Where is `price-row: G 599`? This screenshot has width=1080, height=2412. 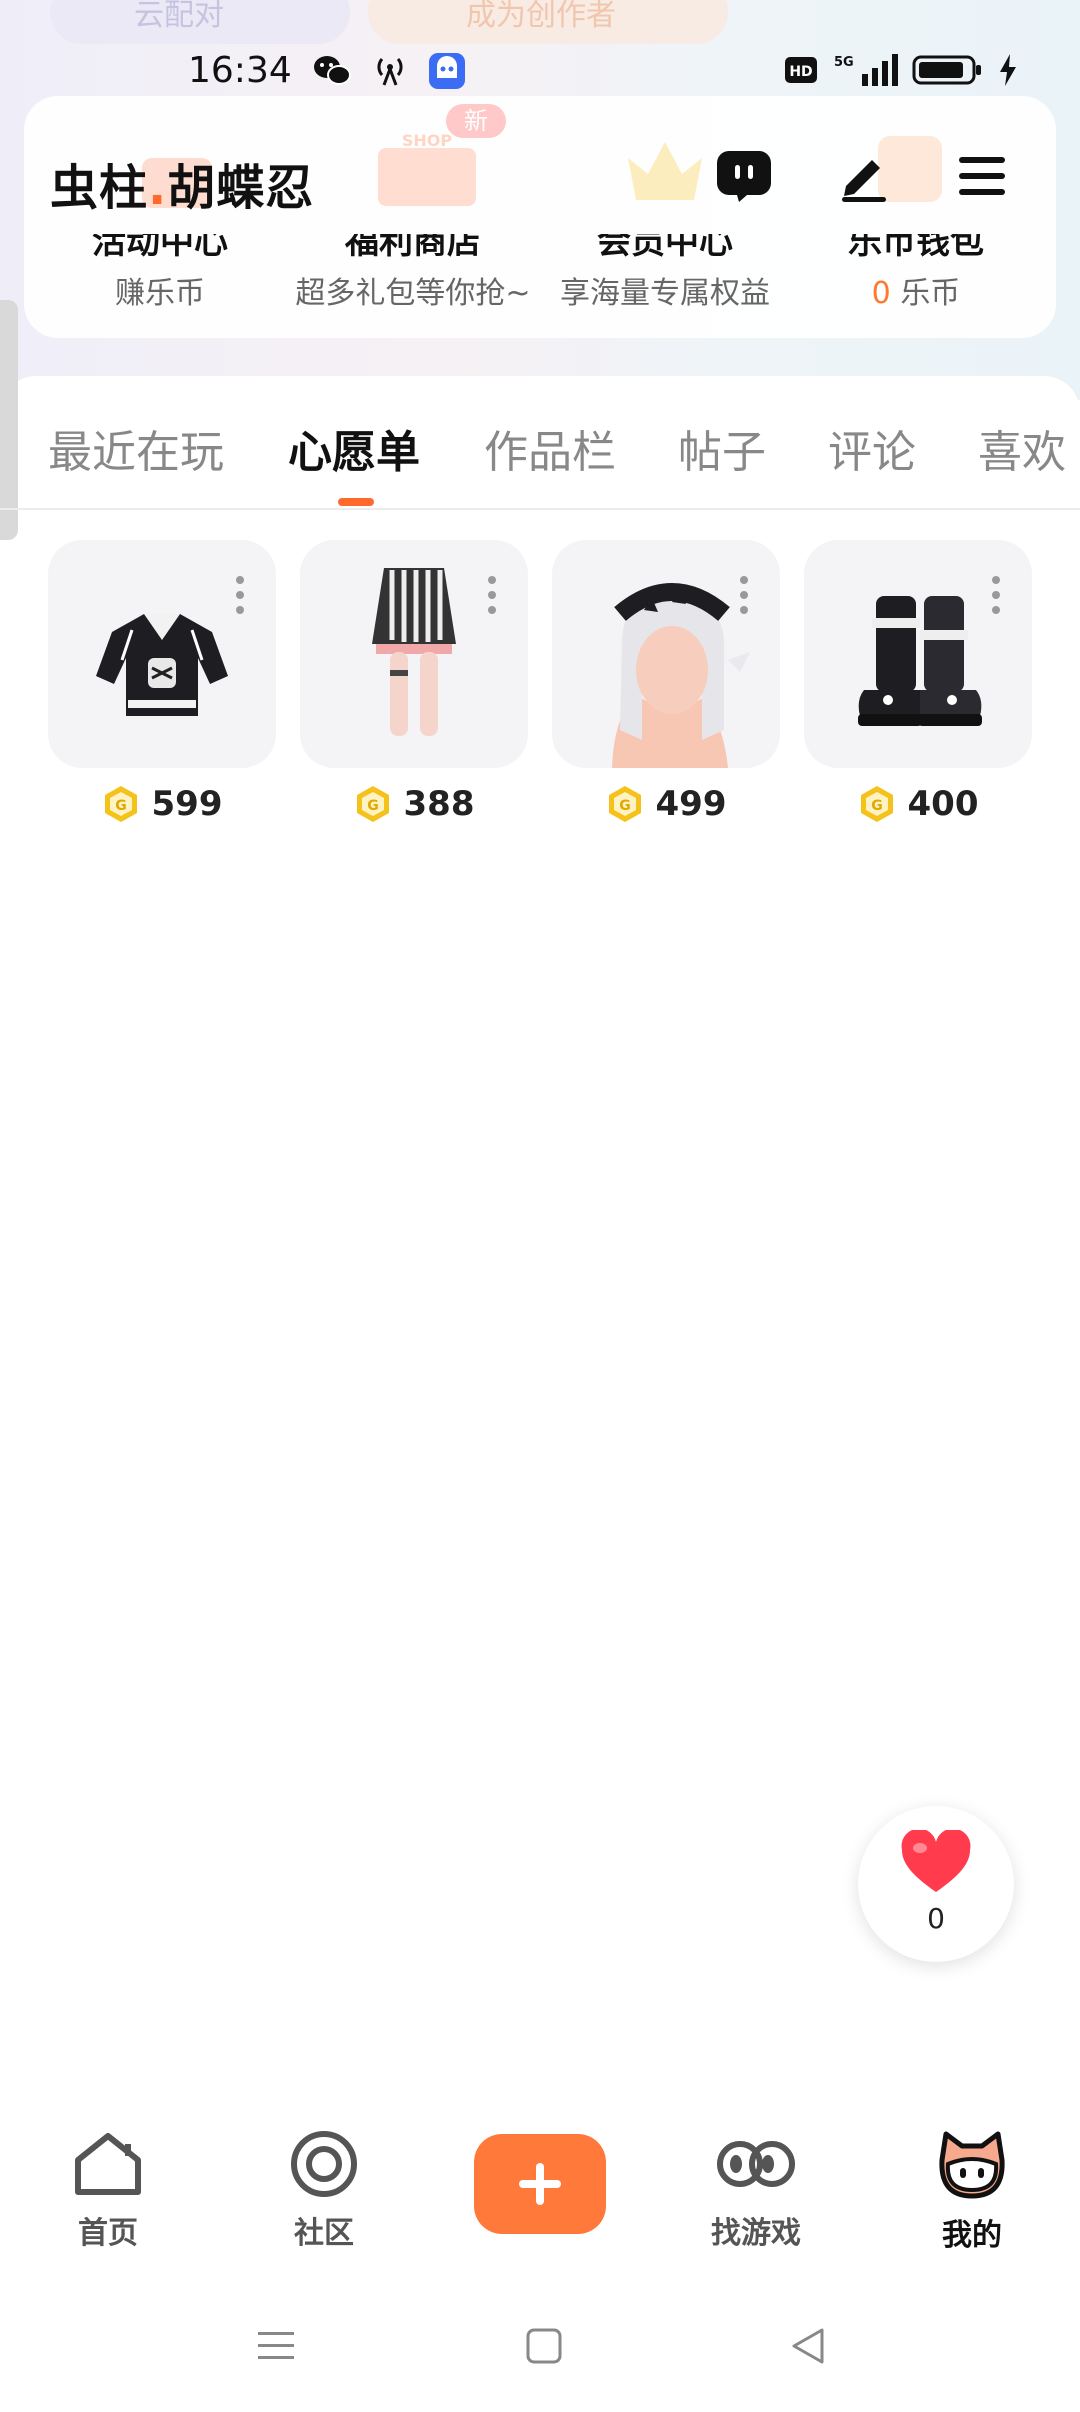 price-row: G 599 is located at coordinates (162, 804).